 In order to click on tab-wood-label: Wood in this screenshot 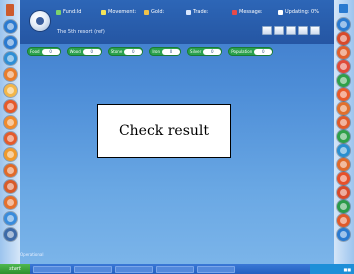, I will do `click(75, 51)`.